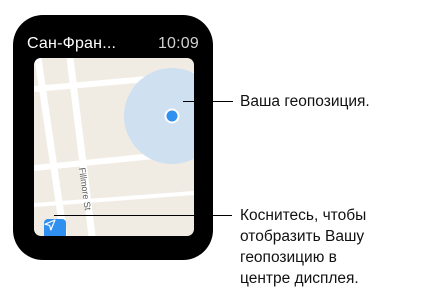 This screenshot has width=424, height=299. What do you see at coordinates (208, 101) in the screenshot?
I see `callout-line-location` at bounding box center [208, 101].